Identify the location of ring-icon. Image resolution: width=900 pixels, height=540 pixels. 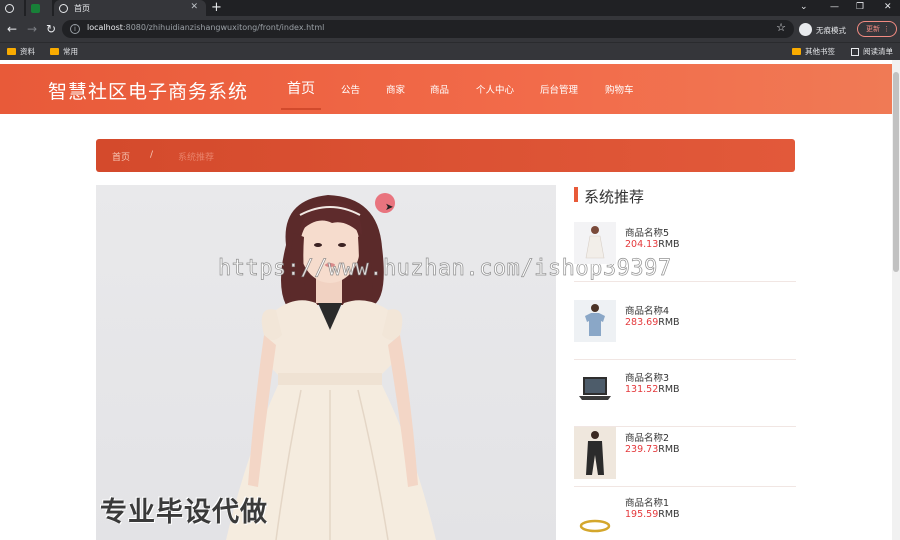
(595, 521).